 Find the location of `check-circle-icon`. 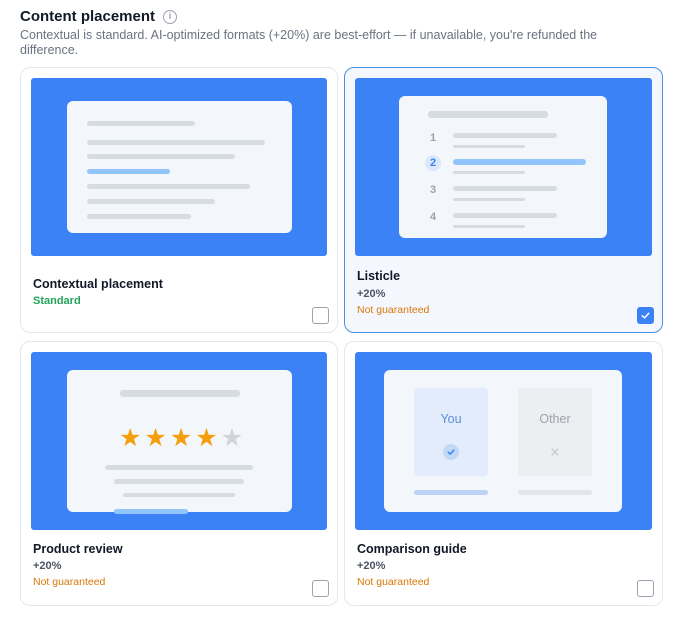

check-circle-icon is located at coordinates (451, 452).